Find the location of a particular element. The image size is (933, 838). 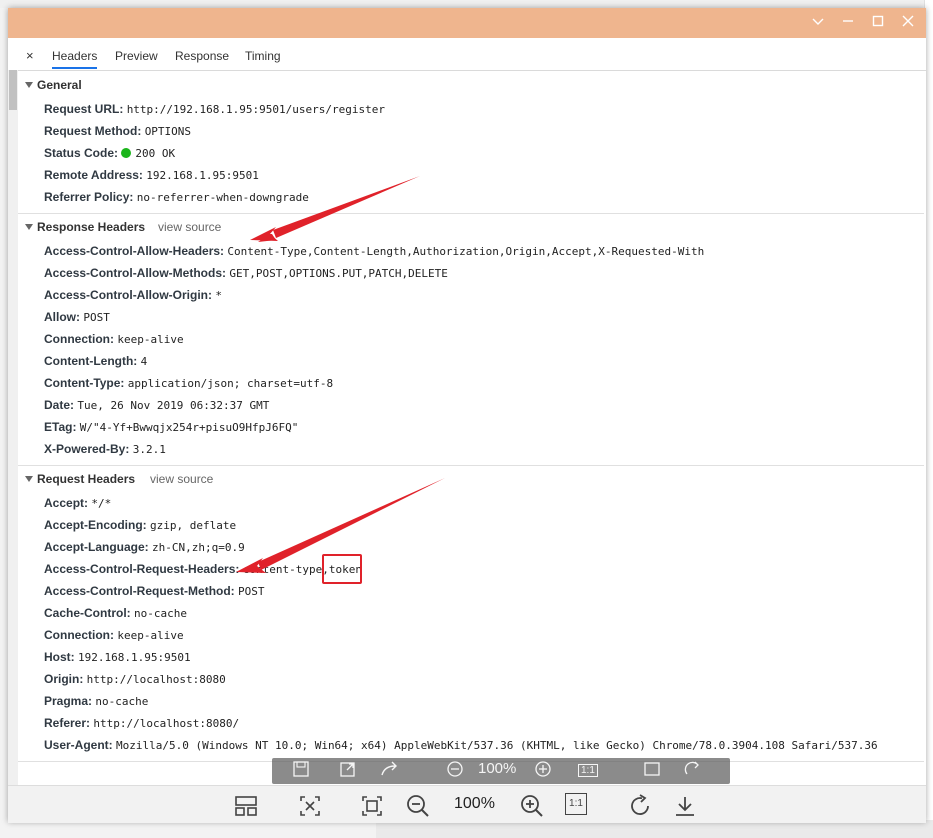

fullscreen-icon is located at coordinates (372, 806).